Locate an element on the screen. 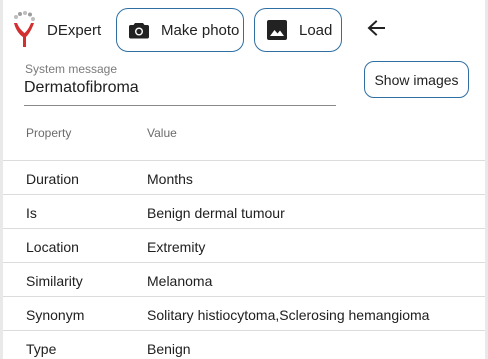 The image size is (488, 359). header-value: Value is located at coordinates (162, 133).